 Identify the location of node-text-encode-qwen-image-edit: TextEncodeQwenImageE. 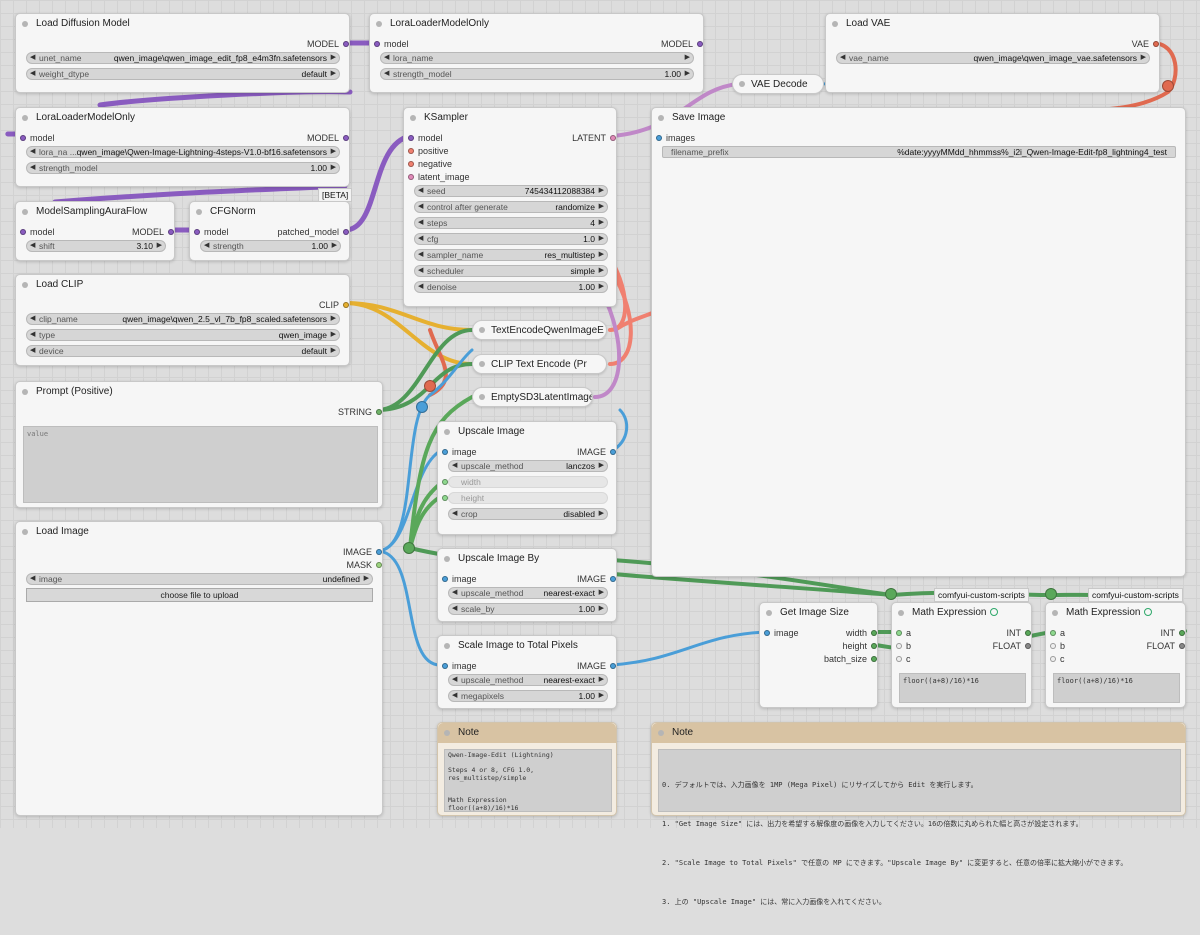
(539, 330).